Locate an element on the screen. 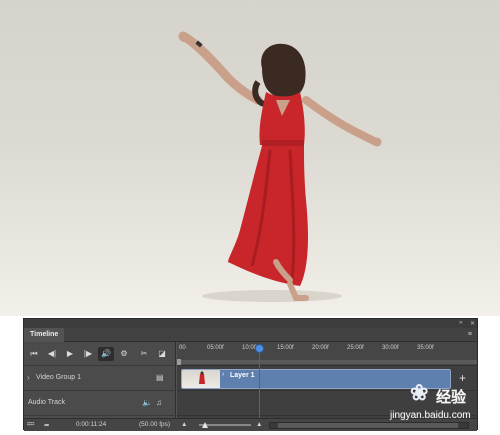 Image resolution: width=500 pixels, height=435 pixels. speaker-icon: 🔈 is located at coordinates (147, 402).